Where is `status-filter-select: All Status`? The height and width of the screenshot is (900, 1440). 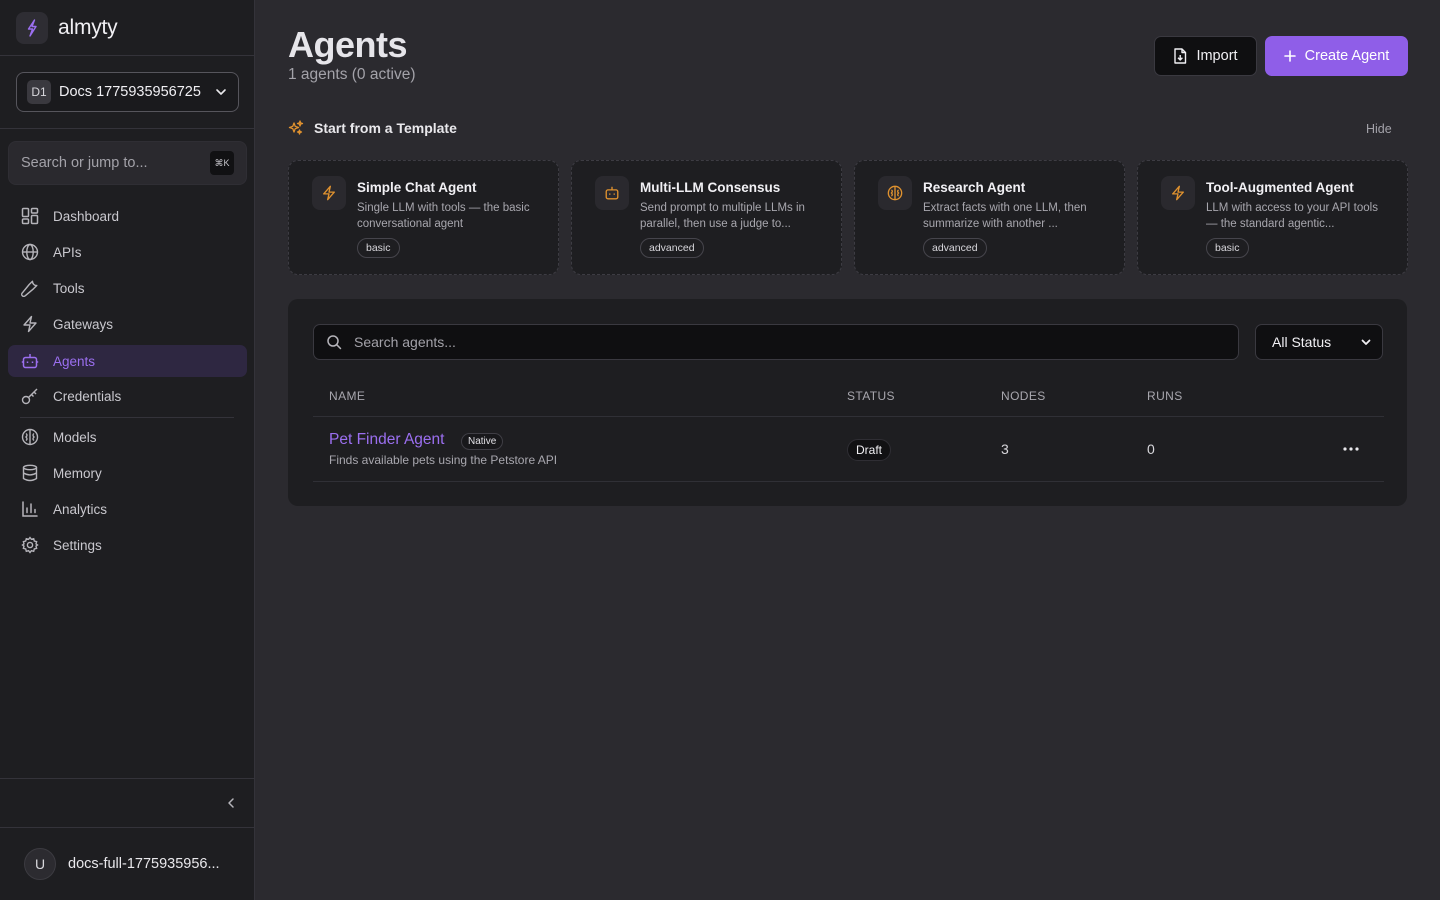
status-filter-select: All Status is located at coordinates (1319, 342).